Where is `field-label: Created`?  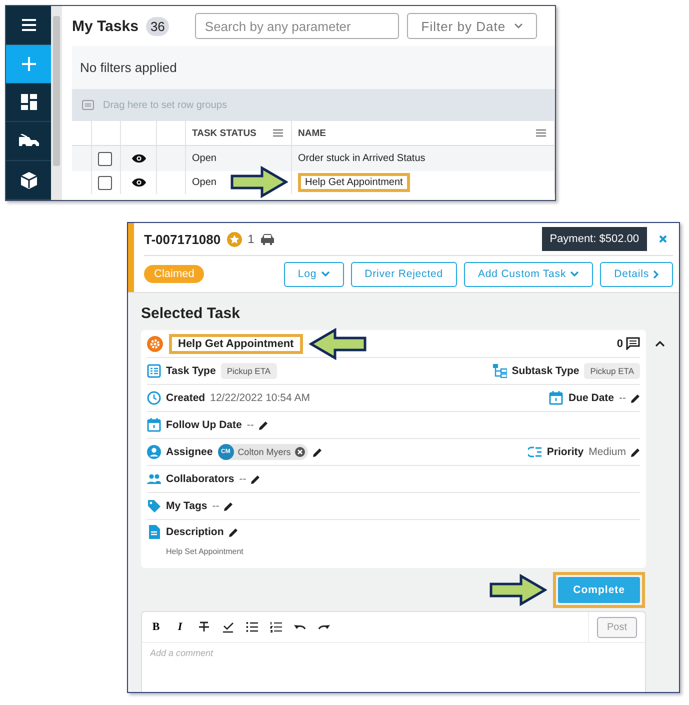
field-label: Created is located at coordinates (186, 398).